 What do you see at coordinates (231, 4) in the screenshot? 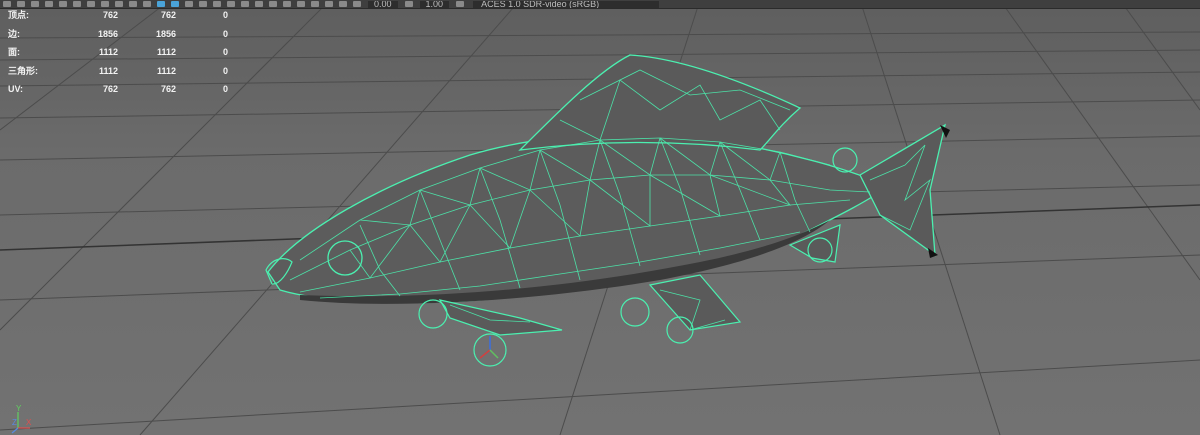
I see `ambient-occlusion-icon` at bounding box center [231, 4].